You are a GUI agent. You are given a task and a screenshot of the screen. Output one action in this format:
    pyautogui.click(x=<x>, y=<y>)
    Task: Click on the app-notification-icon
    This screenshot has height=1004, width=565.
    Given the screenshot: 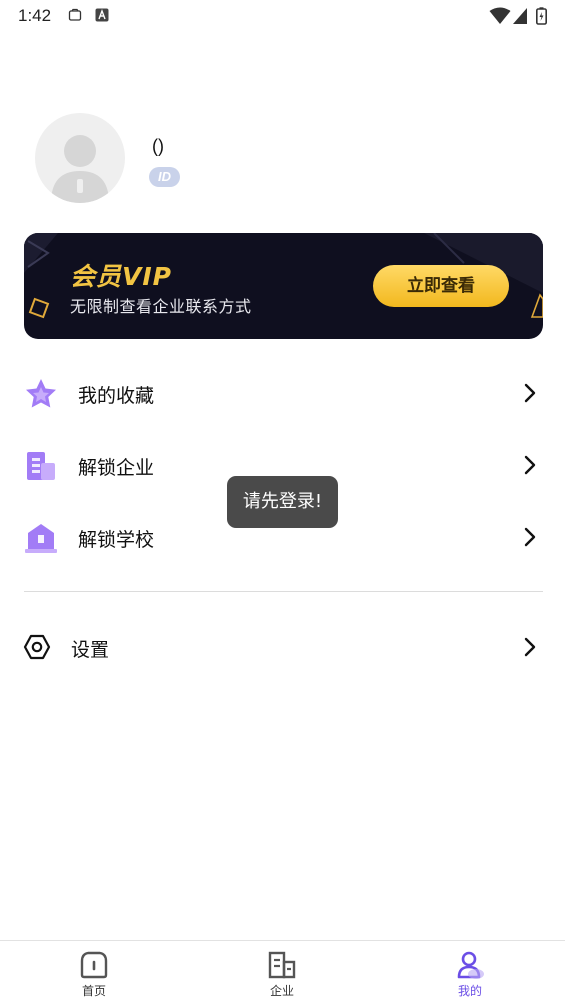 What is the action you would take?
    pyautogui.click(x=102, y=15)
    